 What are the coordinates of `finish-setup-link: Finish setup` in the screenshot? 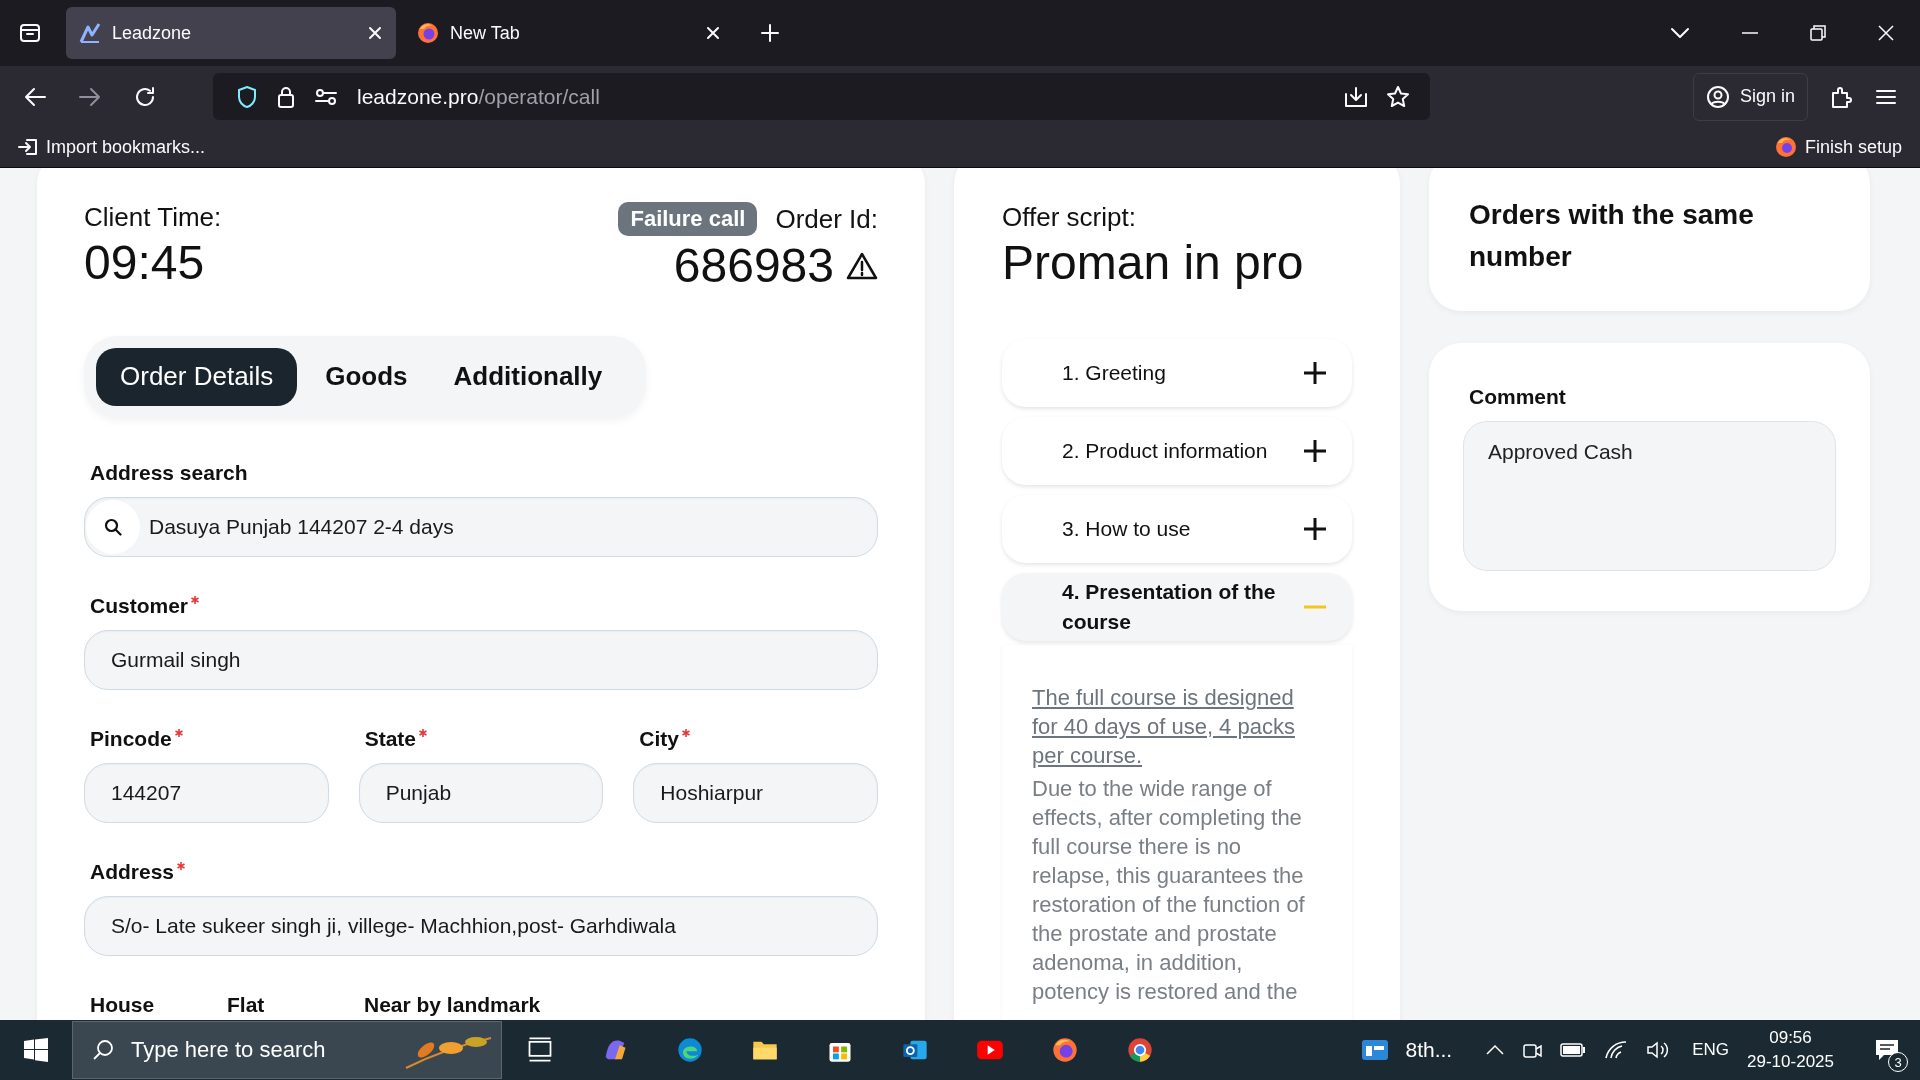 It's located at (1838, 147).